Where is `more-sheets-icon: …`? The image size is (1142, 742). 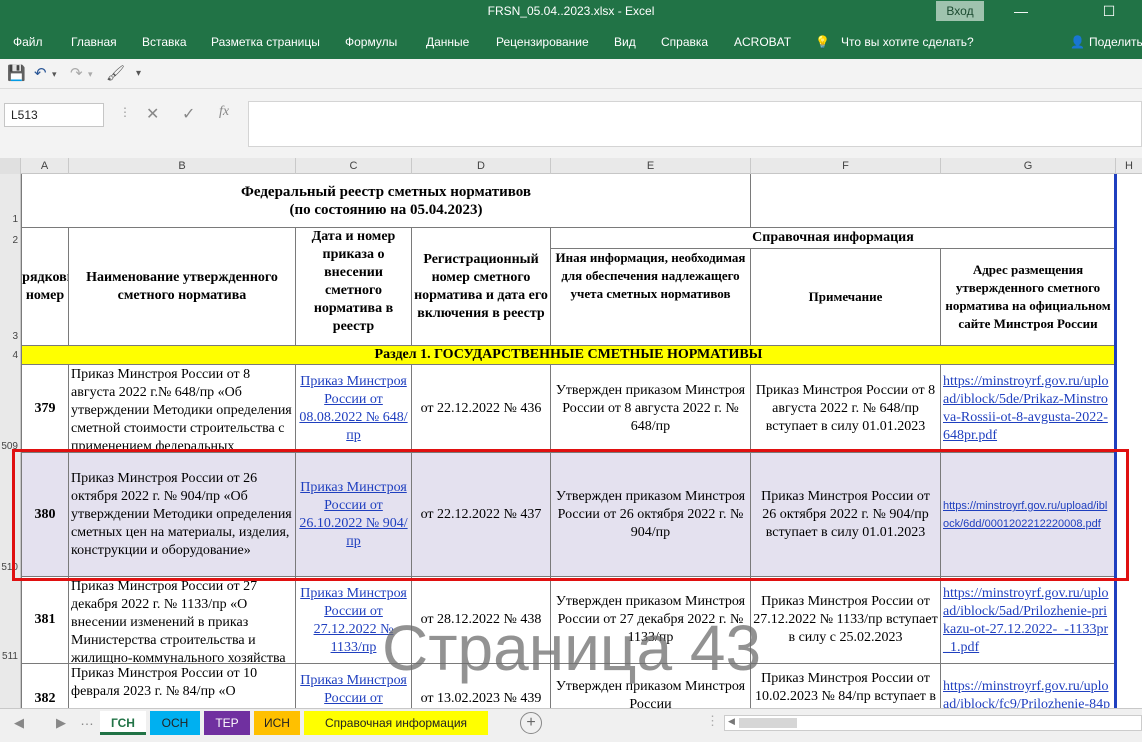 more-sheets-icon: … is located at coordinates (87, 720).